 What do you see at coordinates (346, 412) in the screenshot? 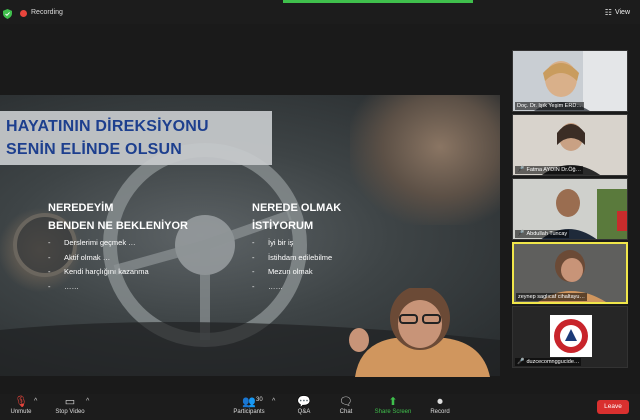
I see `chat-label: Chat` at bounding box center [346, 412].